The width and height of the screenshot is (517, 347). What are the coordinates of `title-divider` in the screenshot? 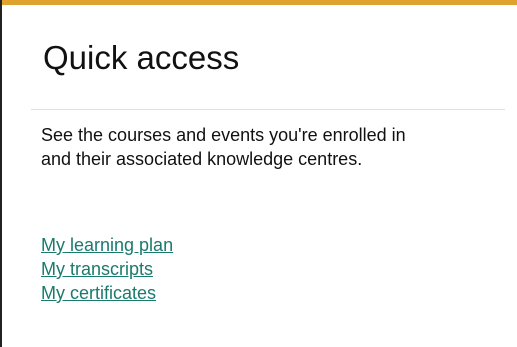 It's located at (268, 109).